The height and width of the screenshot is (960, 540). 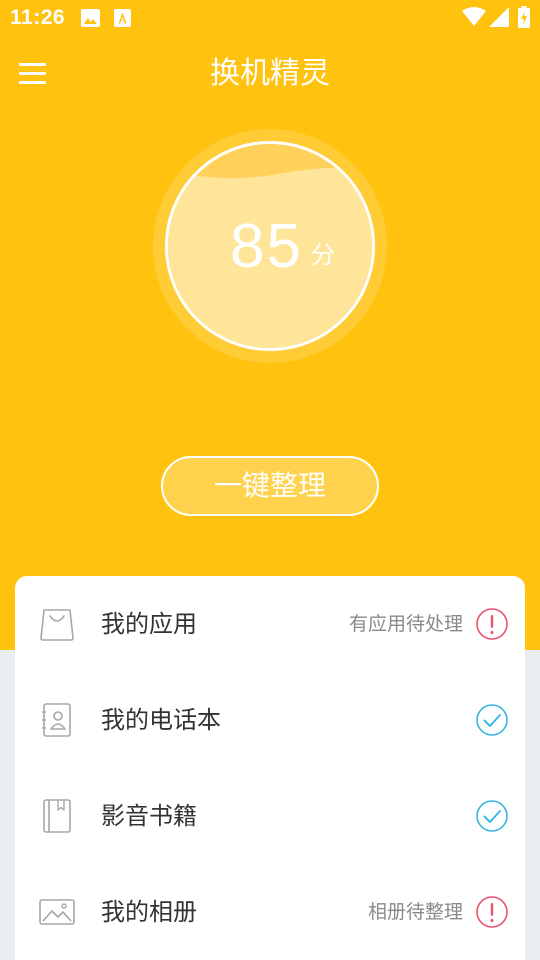 What do you see at coordinates (270, 18) in the screenshot?
I see `status-bar: 11:26` at bounding box center [270, 18].